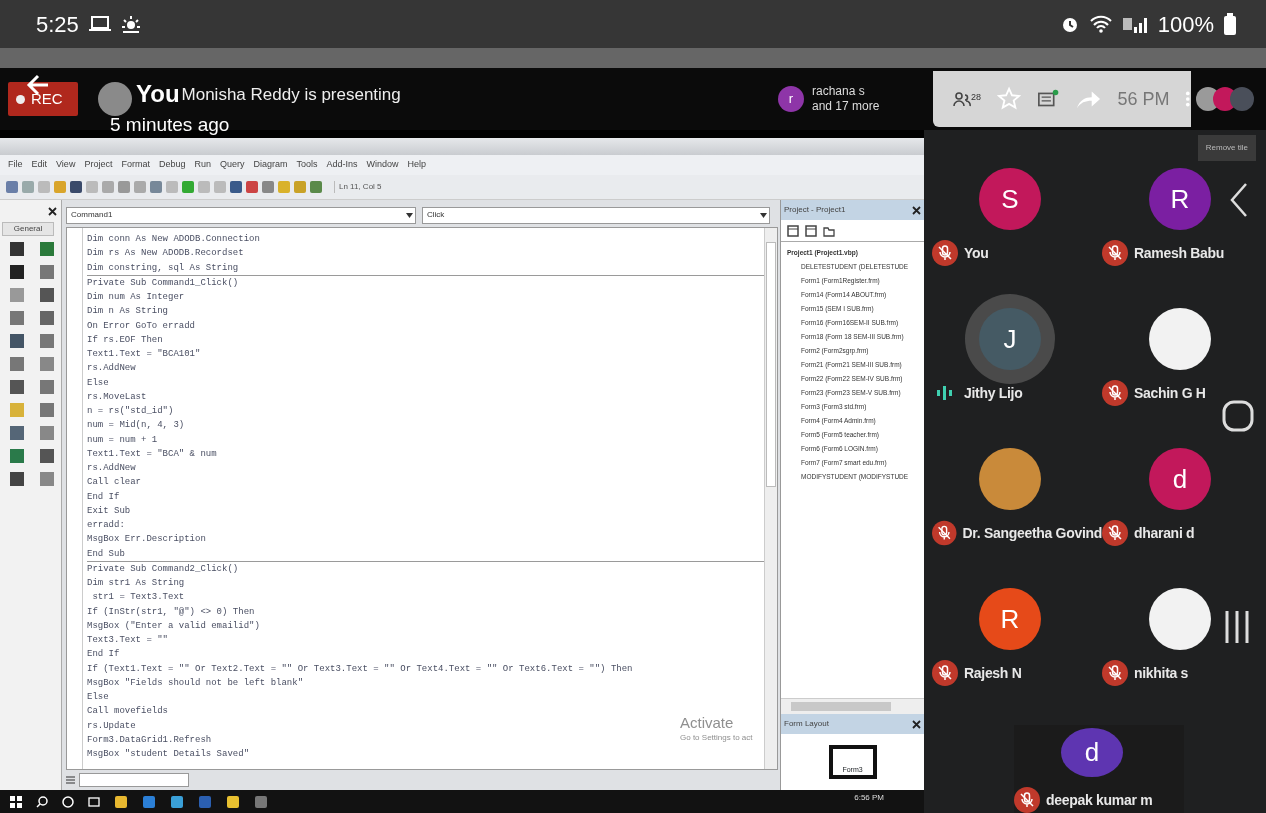 This screenshot has width=1266, height=813. What do you see at coordinates (111, 726) in the screenshot?
I see `code-line: rs.Update` at bounding box center [111, 726].